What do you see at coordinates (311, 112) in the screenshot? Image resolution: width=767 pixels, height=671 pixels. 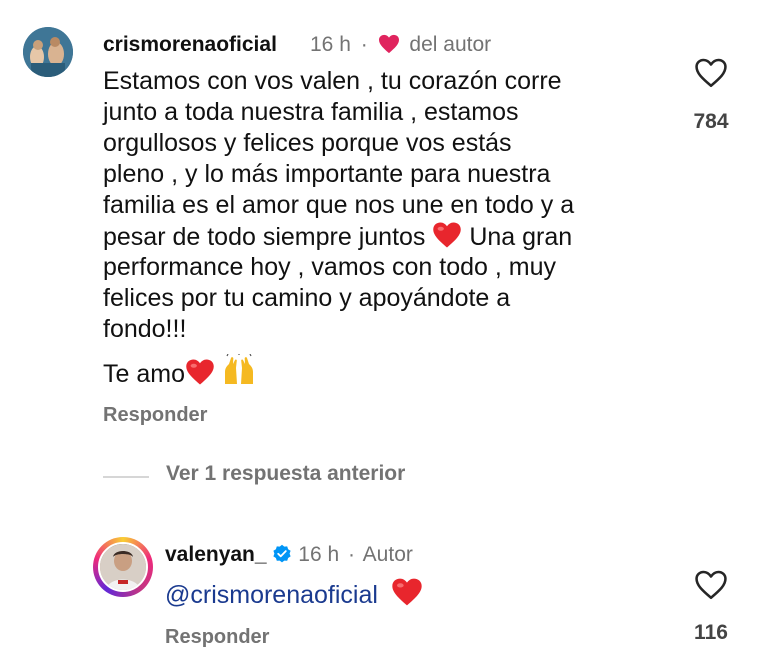 I see `comment-line: junto a toda nuestra familia , estamos` at bounding box center [311, 112].